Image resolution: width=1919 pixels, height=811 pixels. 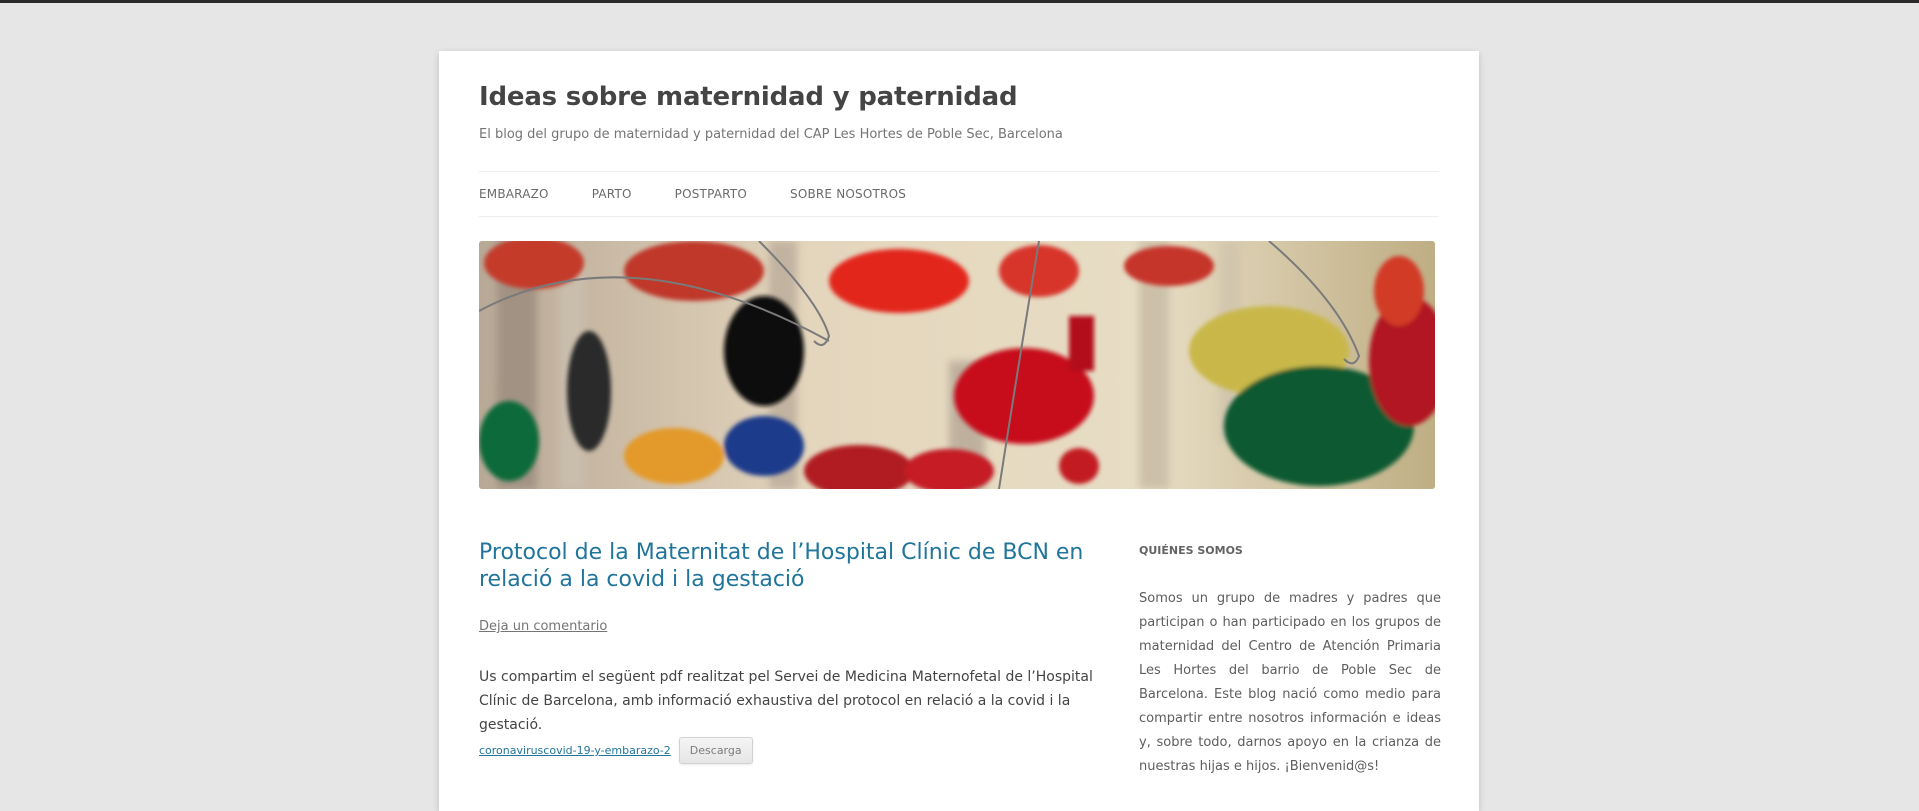 What do you see at coordinates (543, 626) in the screenshot?
I see `leave-comment-link: Deja un comentario` at bounding box center [543, 626].